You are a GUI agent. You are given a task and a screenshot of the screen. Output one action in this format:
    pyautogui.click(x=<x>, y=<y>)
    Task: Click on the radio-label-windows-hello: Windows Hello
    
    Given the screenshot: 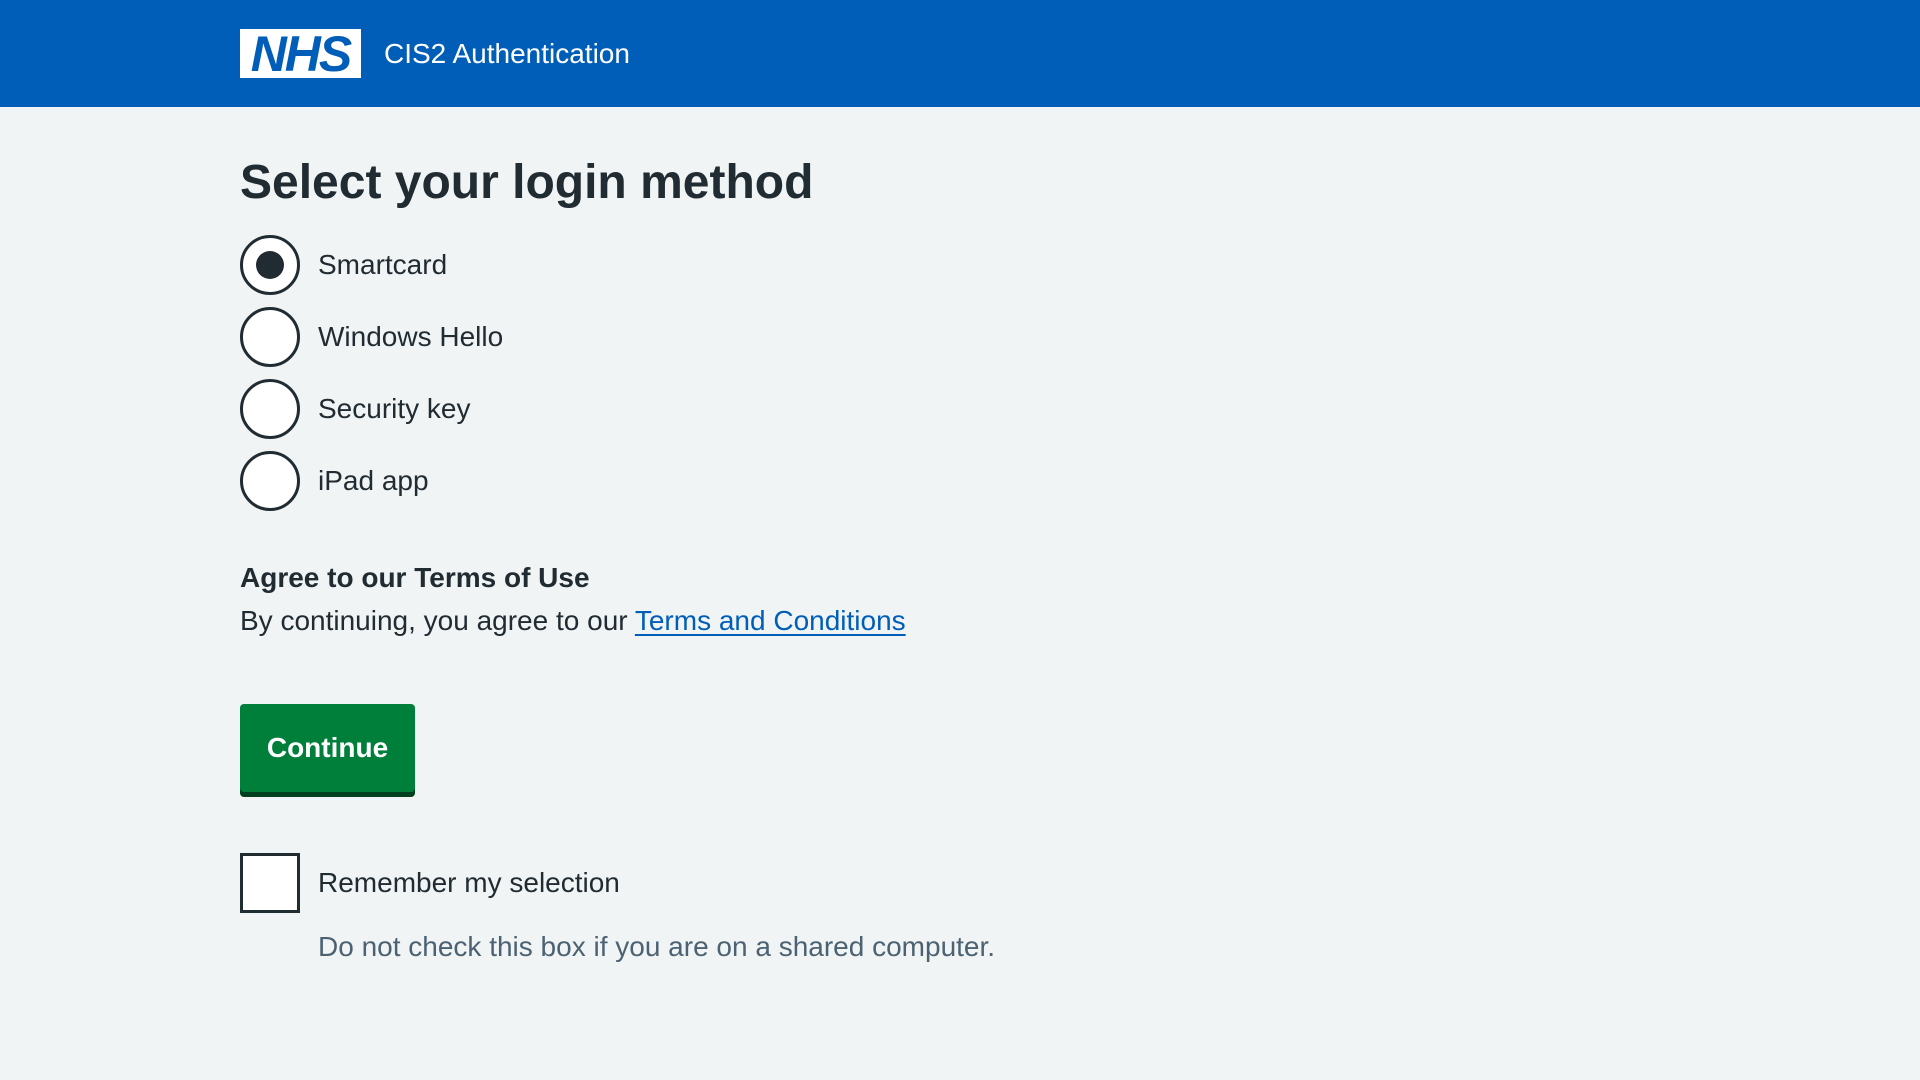 What is the action you would take?
    pyautogui.click(x=410, y=337)
    